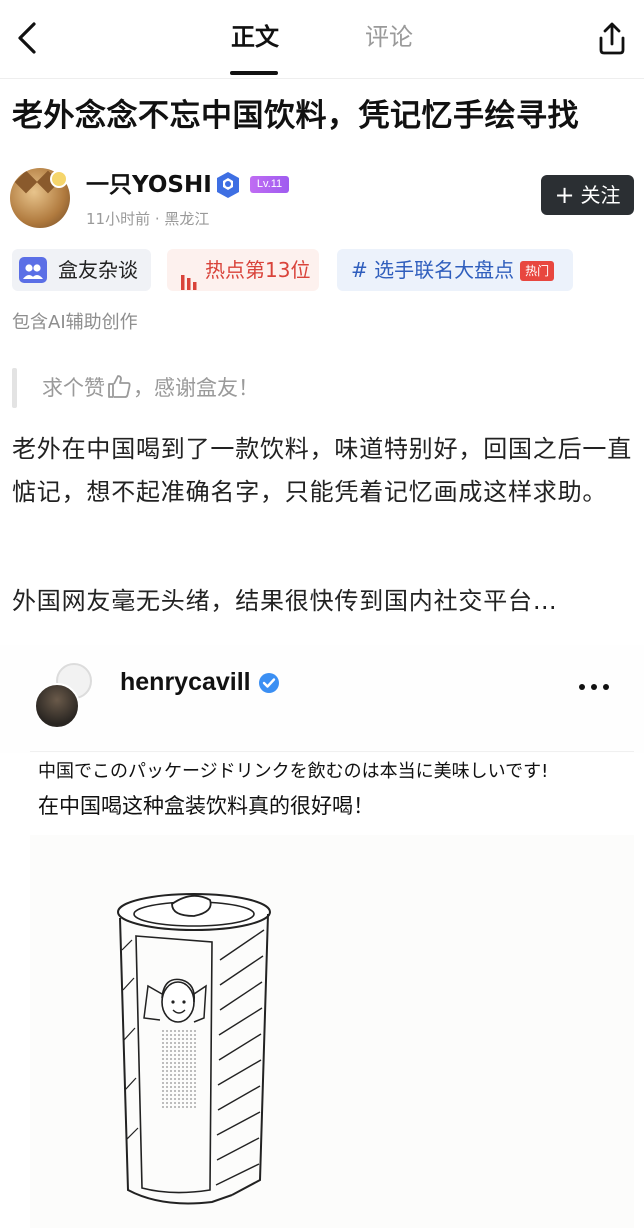  Describe the element at coordinates (537, 271) in the screenshot. I see `hot-badge: 热门` at that location.